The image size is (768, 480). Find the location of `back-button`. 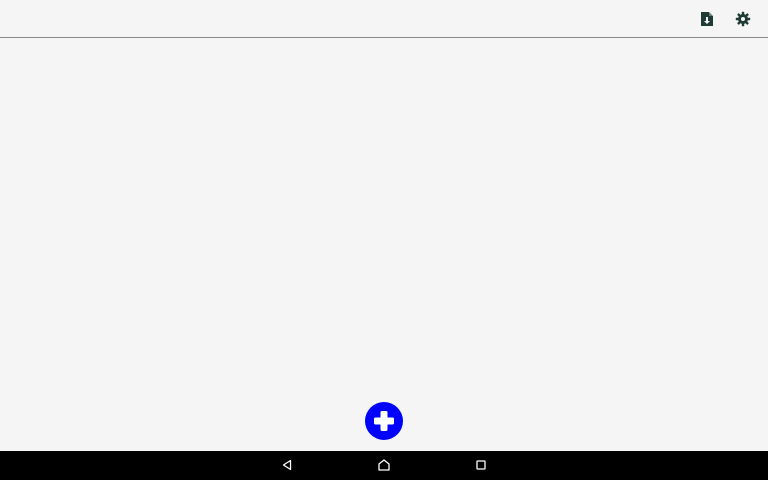

back-button is located at coordinates (287, 465).